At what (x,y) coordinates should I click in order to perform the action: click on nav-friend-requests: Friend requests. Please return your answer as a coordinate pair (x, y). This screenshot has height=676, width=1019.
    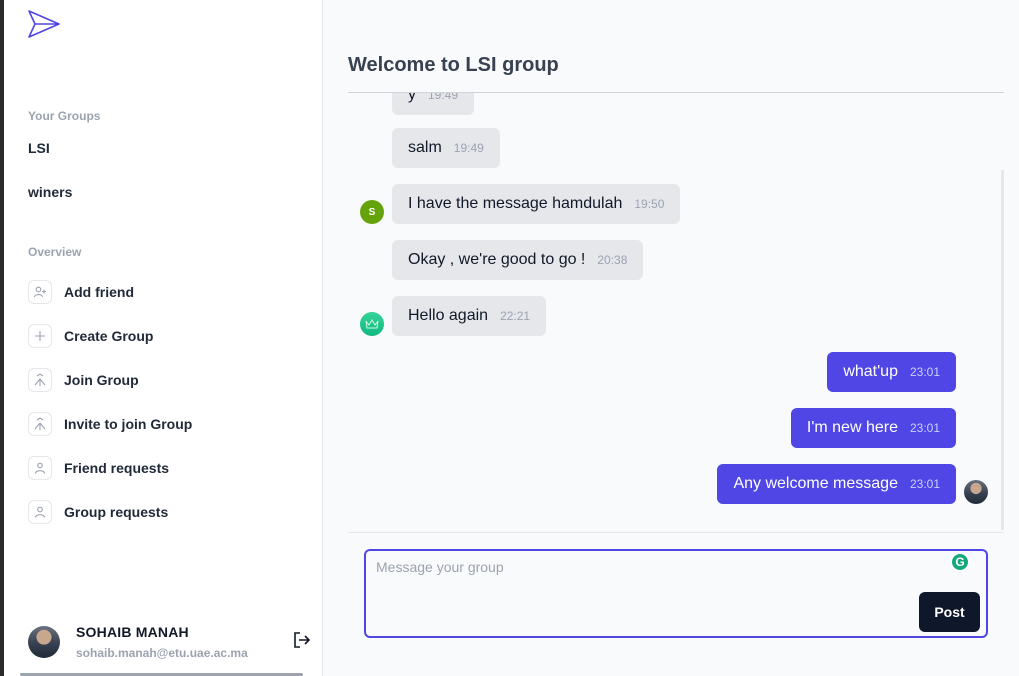
    Looking at the image, I should click on (98, 468).